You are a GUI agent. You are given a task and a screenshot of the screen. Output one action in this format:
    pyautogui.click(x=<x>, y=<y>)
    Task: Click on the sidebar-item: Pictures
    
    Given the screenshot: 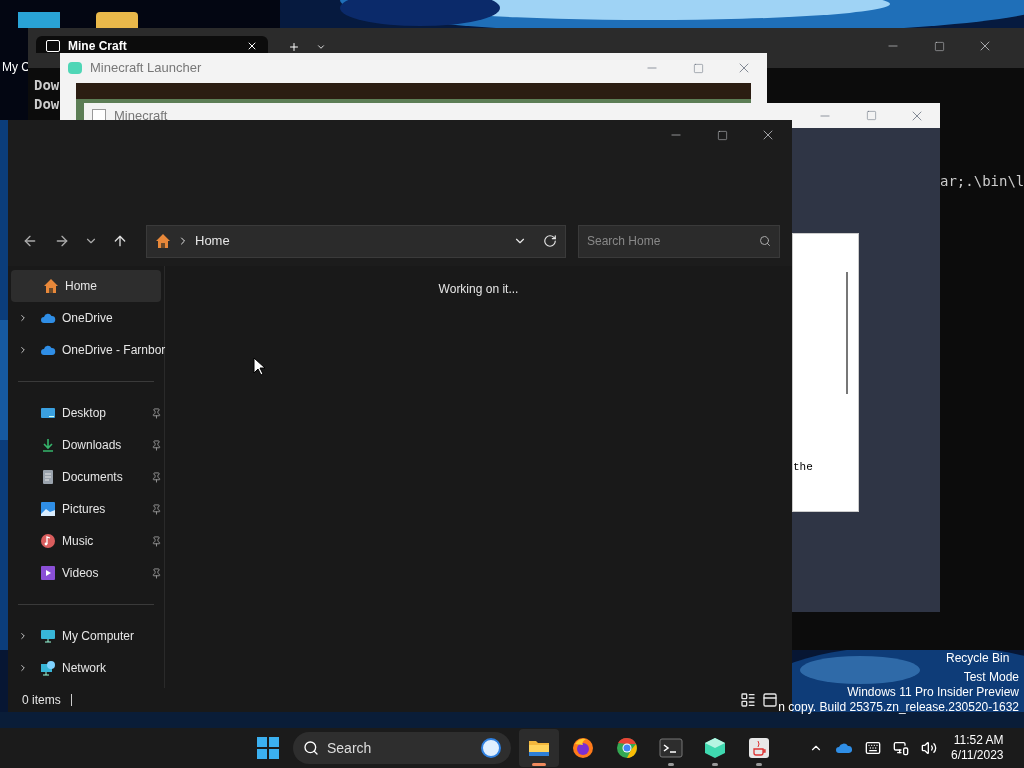 What is the action you would take?
    pyautogui.click(x=86, y=509)
    